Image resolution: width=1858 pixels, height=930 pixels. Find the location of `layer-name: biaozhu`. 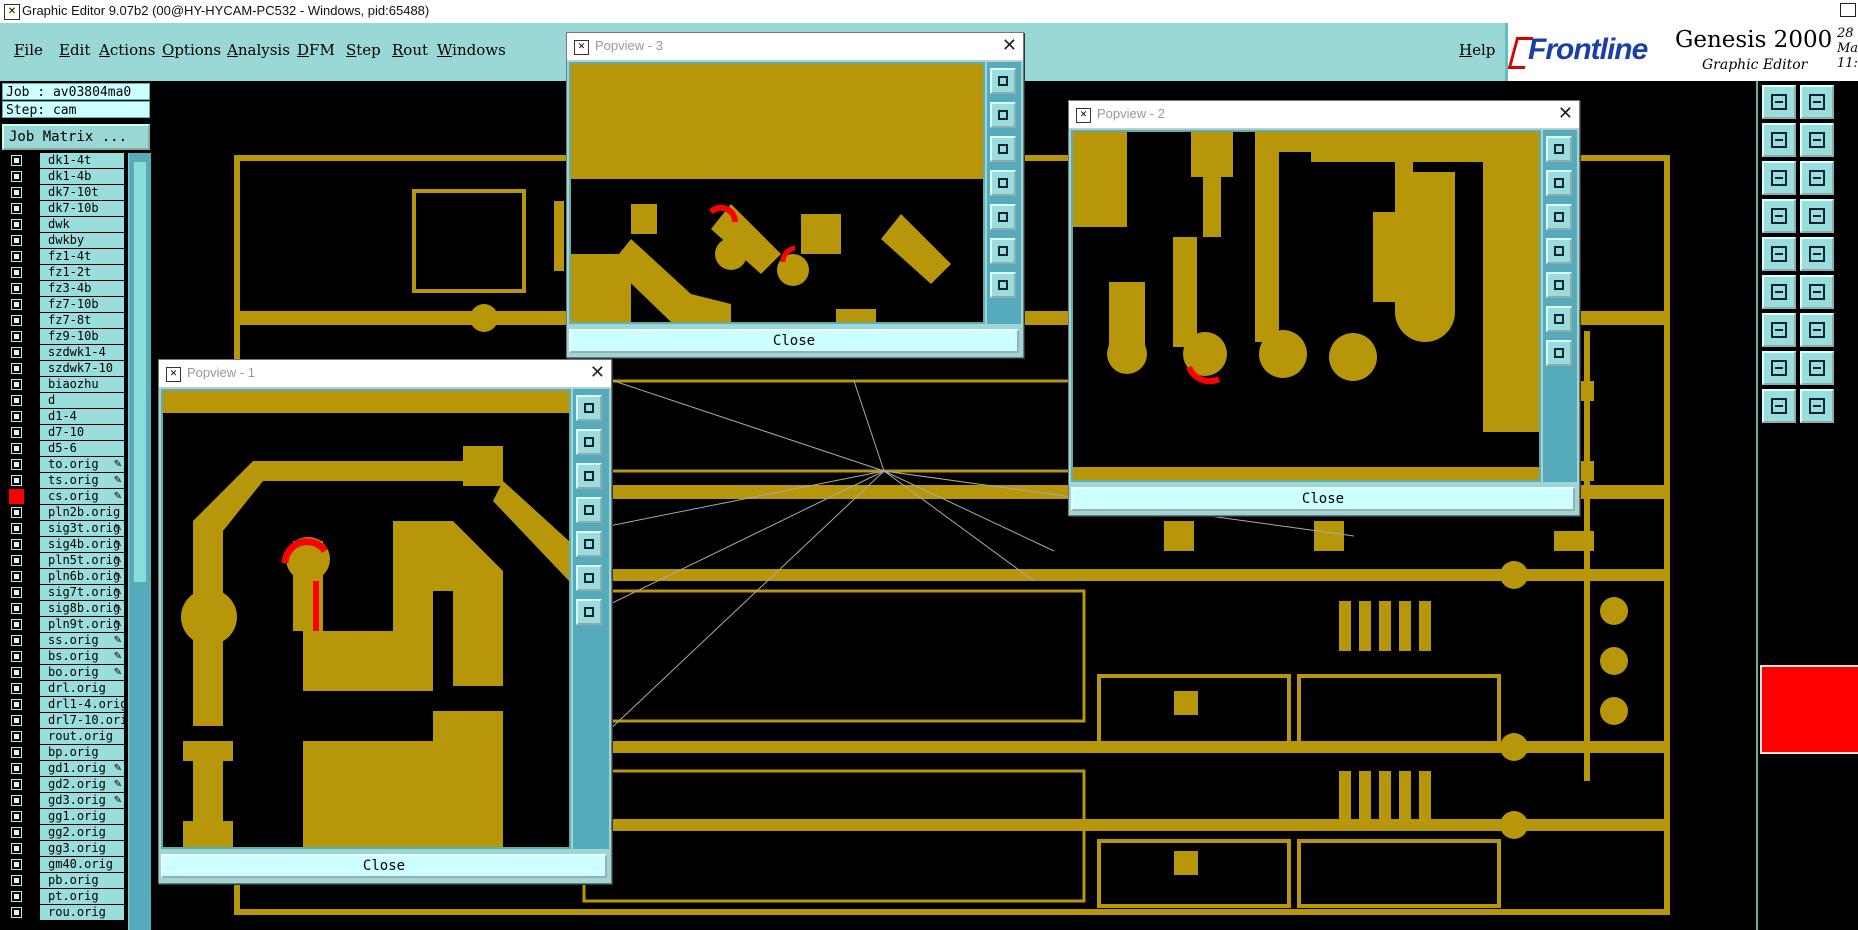

layer-name: biaozhu is located at coordinates (82, 384).